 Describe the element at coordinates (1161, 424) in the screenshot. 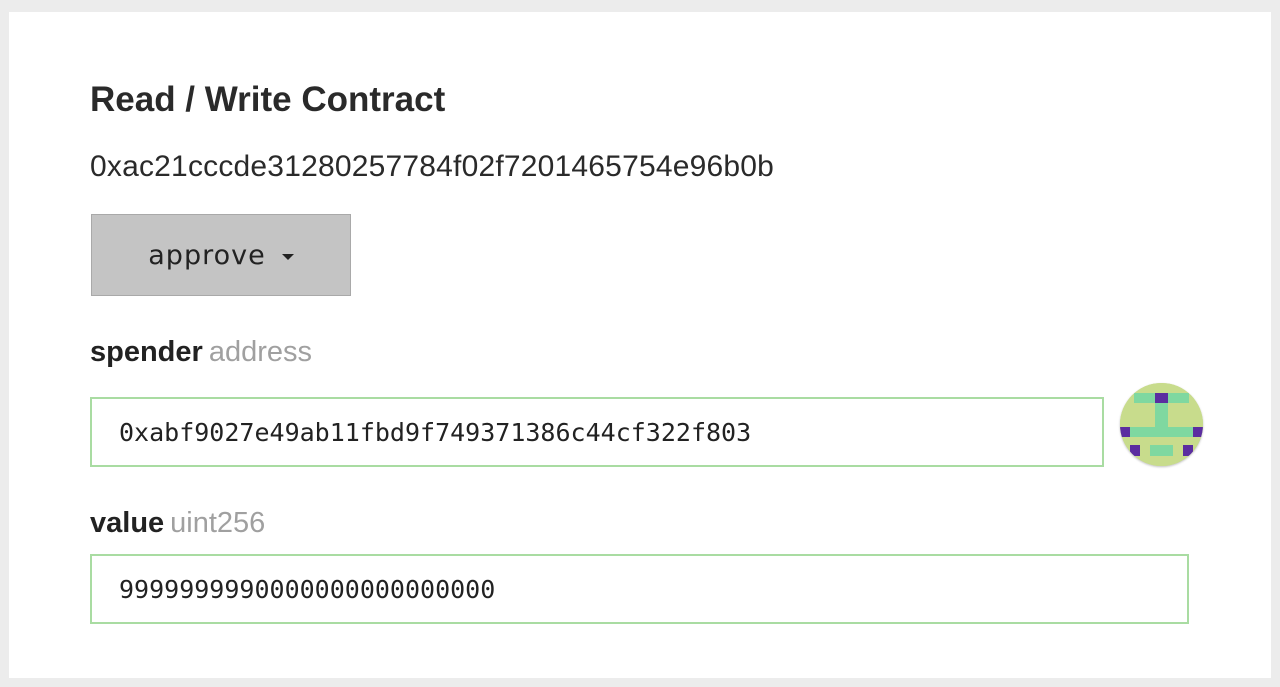

I see `address-identicon` at that location.